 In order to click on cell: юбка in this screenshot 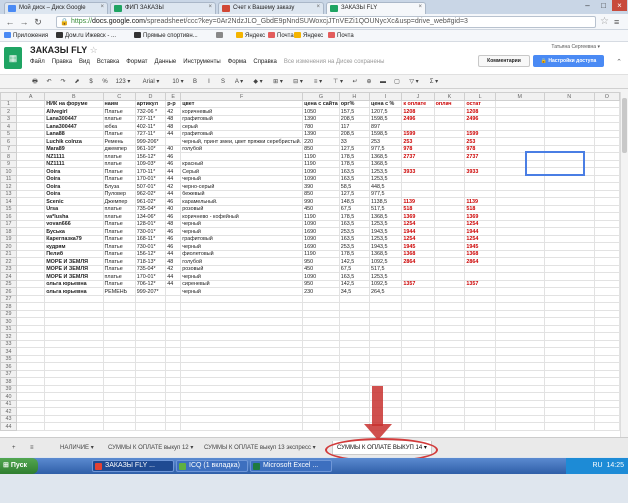, I will do `click(119, 126)`.